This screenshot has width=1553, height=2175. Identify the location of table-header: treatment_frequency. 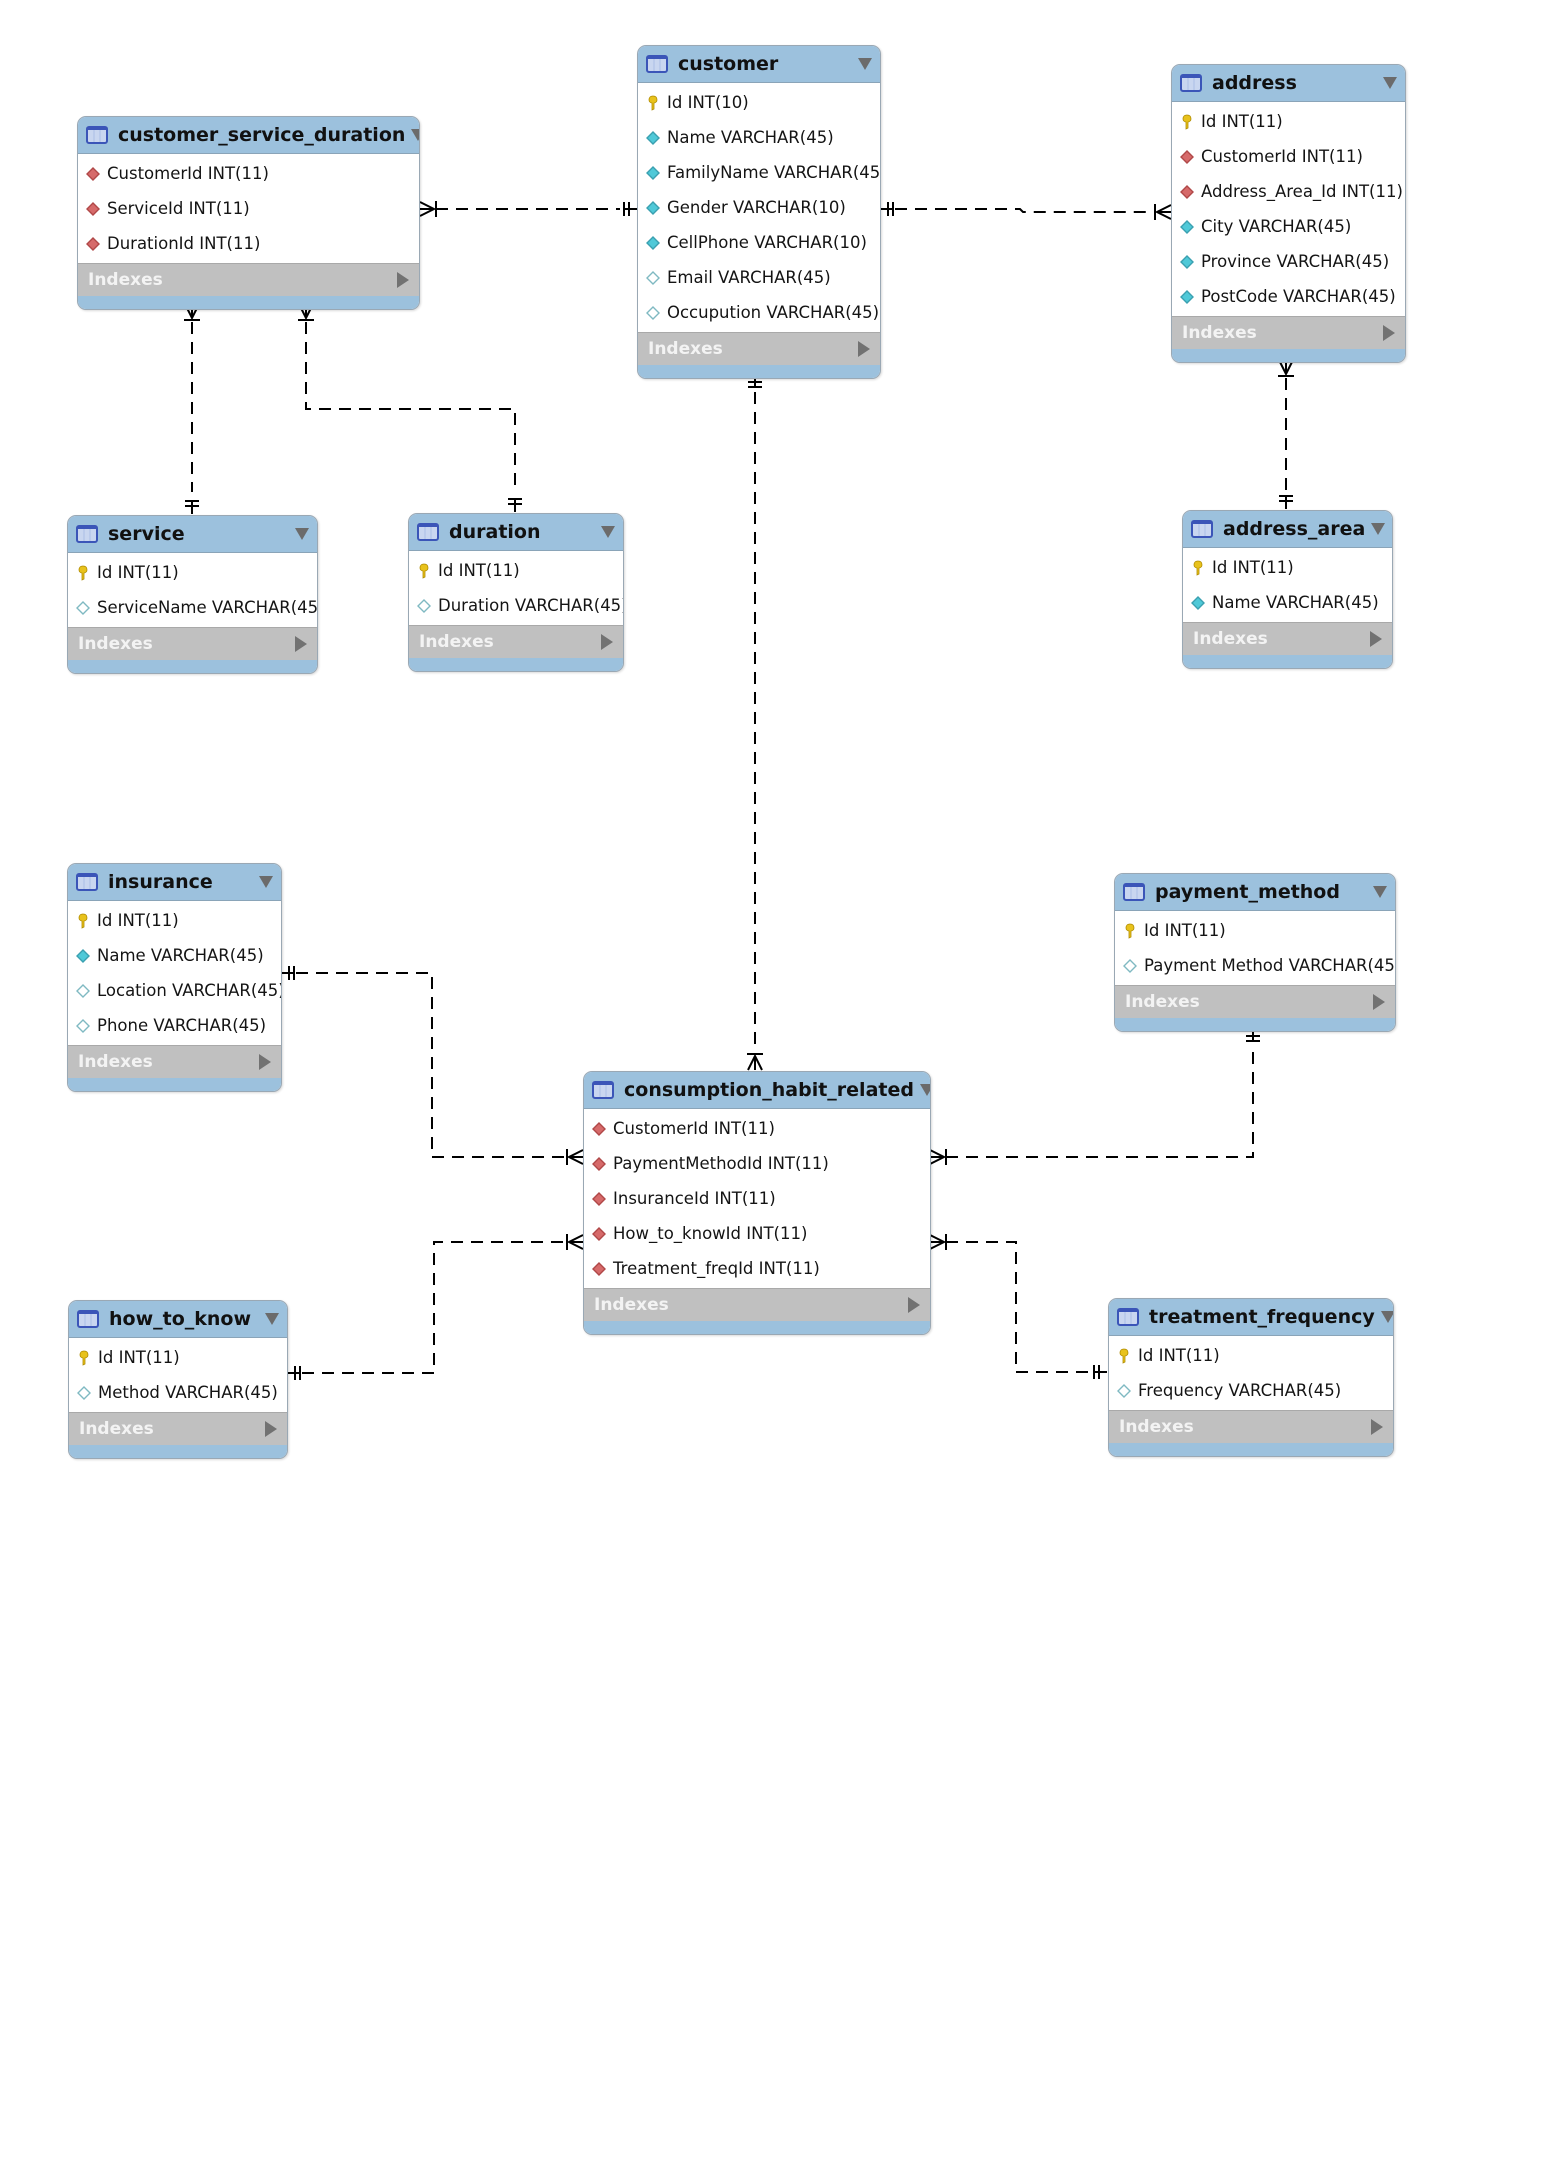
(1251, 1317).